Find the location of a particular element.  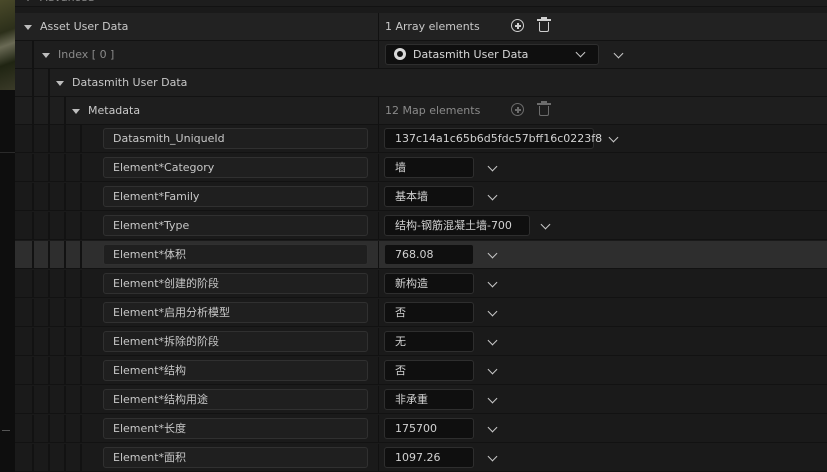

map-key-field: Element*拆除的阶段 is located at coordinates (235, 341).